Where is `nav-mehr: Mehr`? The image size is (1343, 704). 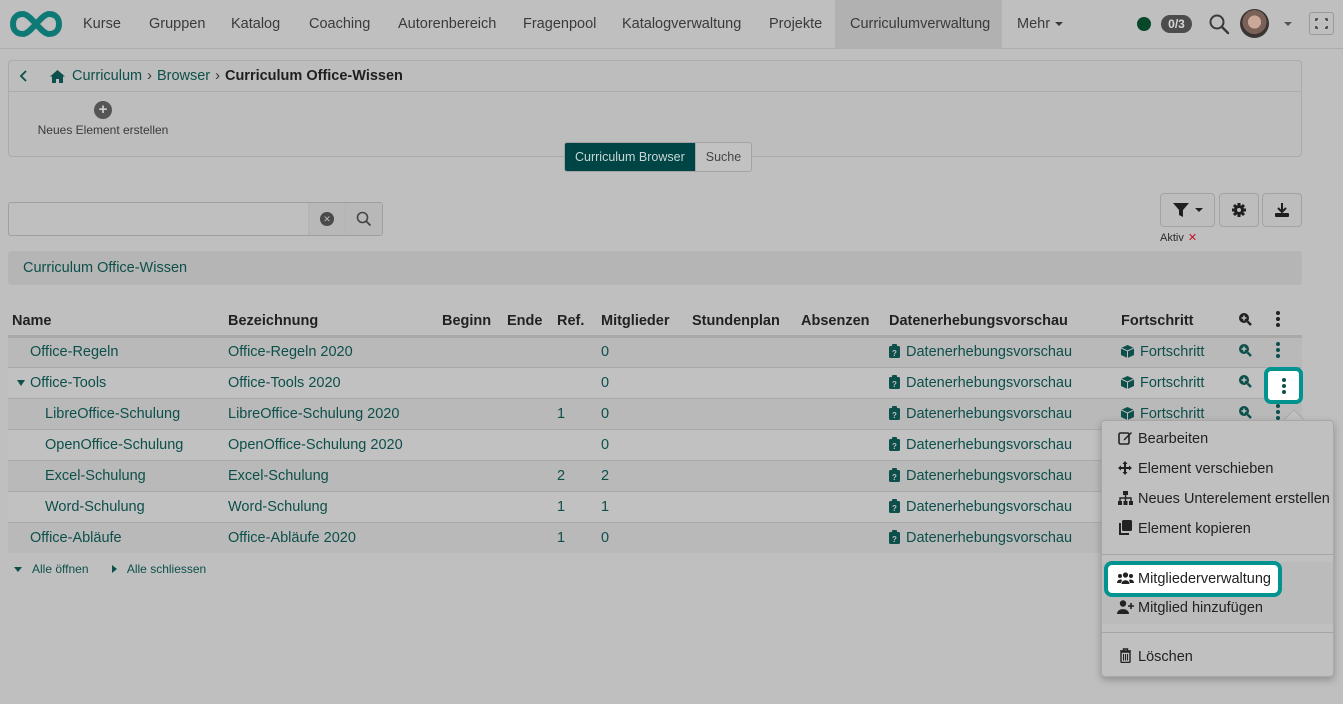
nav-mehr: Mehr is located at coordinates (1040, 24).